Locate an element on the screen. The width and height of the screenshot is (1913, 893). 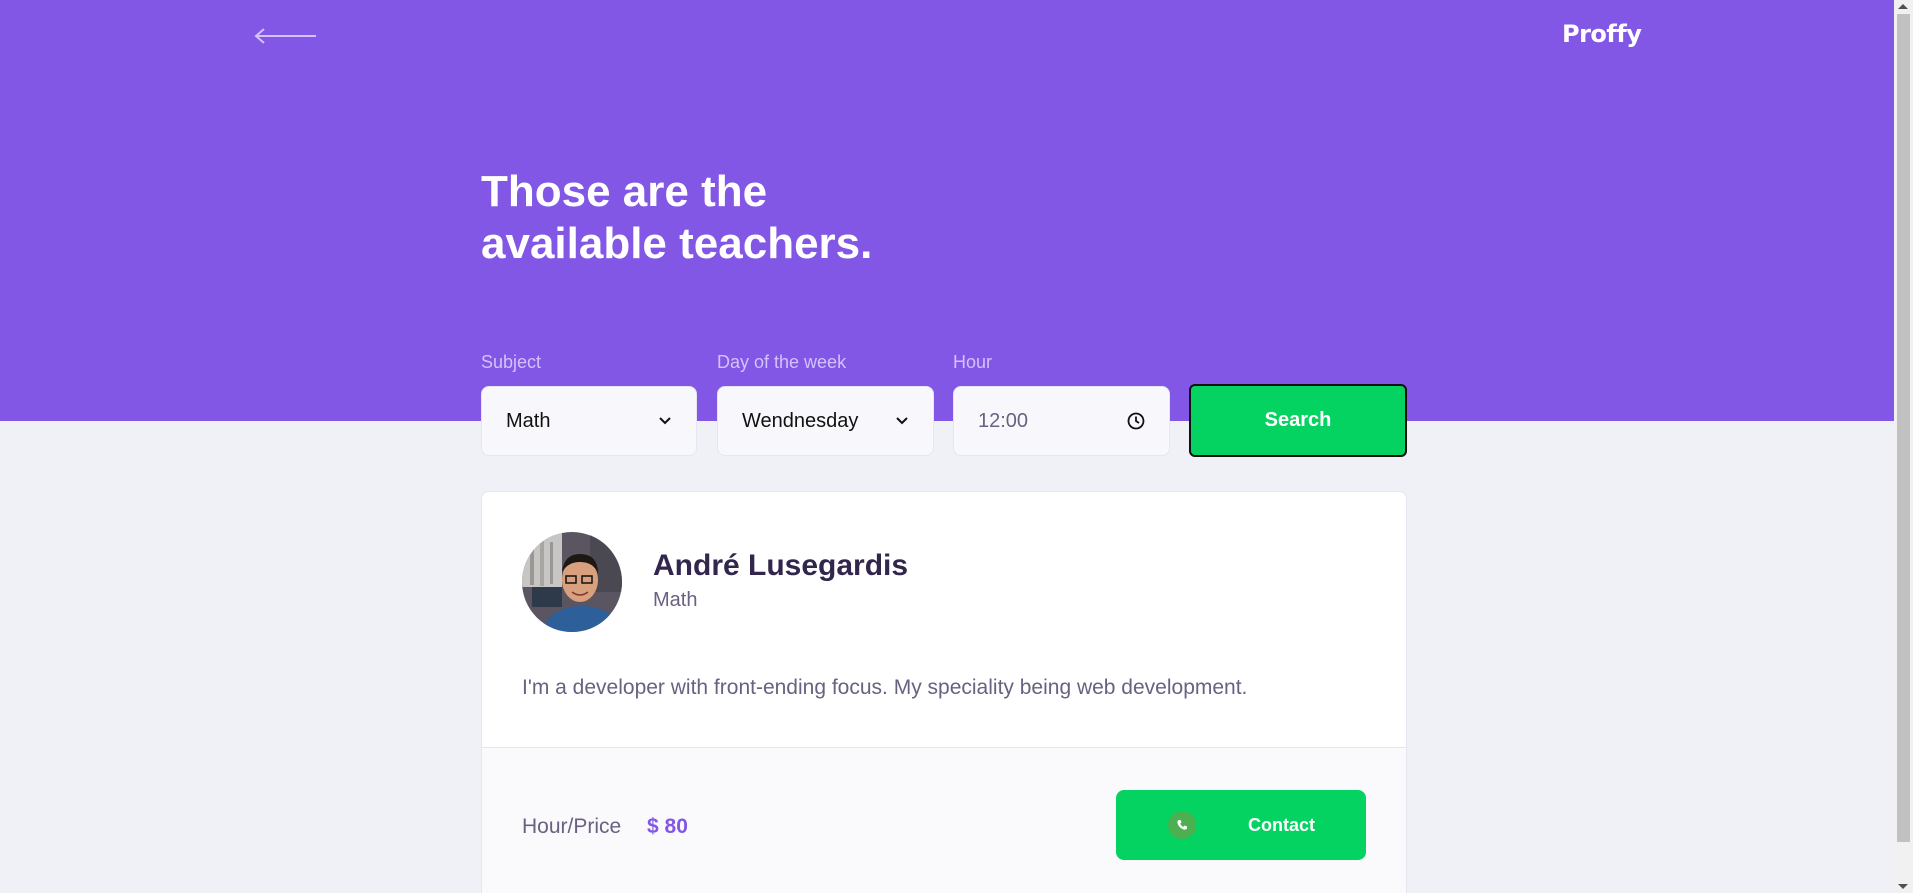
day-select: Wendnesday is located at coordinates (825, 421).